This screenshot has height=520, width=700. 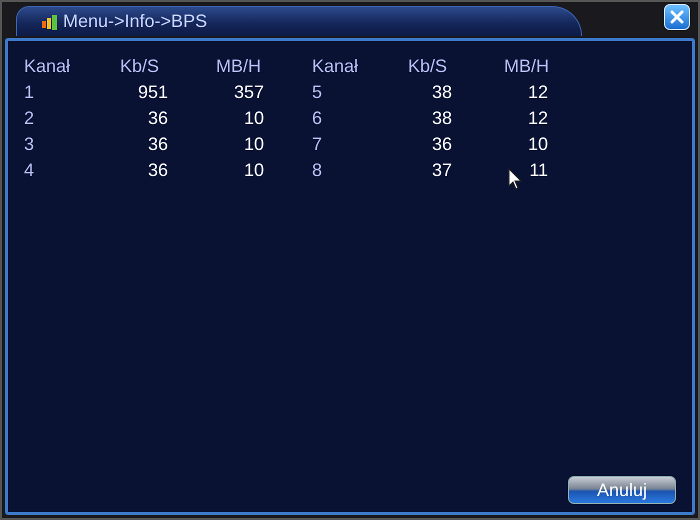 I want to click on window-title: Menu->Info->BPS, so click(x=135, y=21).